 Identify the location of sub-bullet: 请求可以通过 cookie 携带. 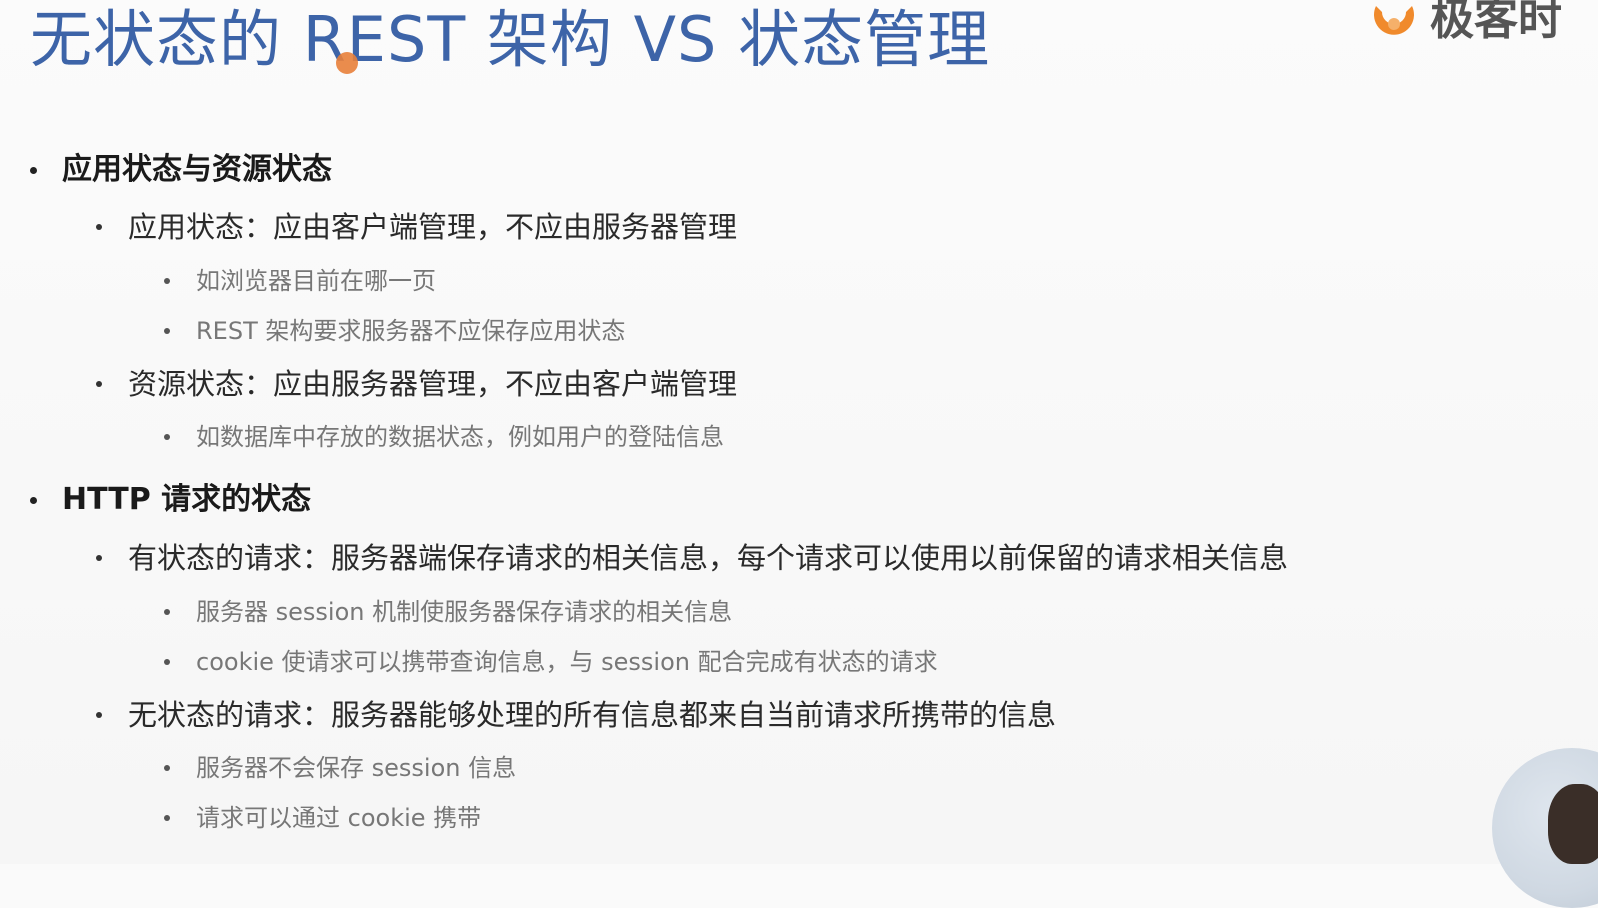
(323, 818).